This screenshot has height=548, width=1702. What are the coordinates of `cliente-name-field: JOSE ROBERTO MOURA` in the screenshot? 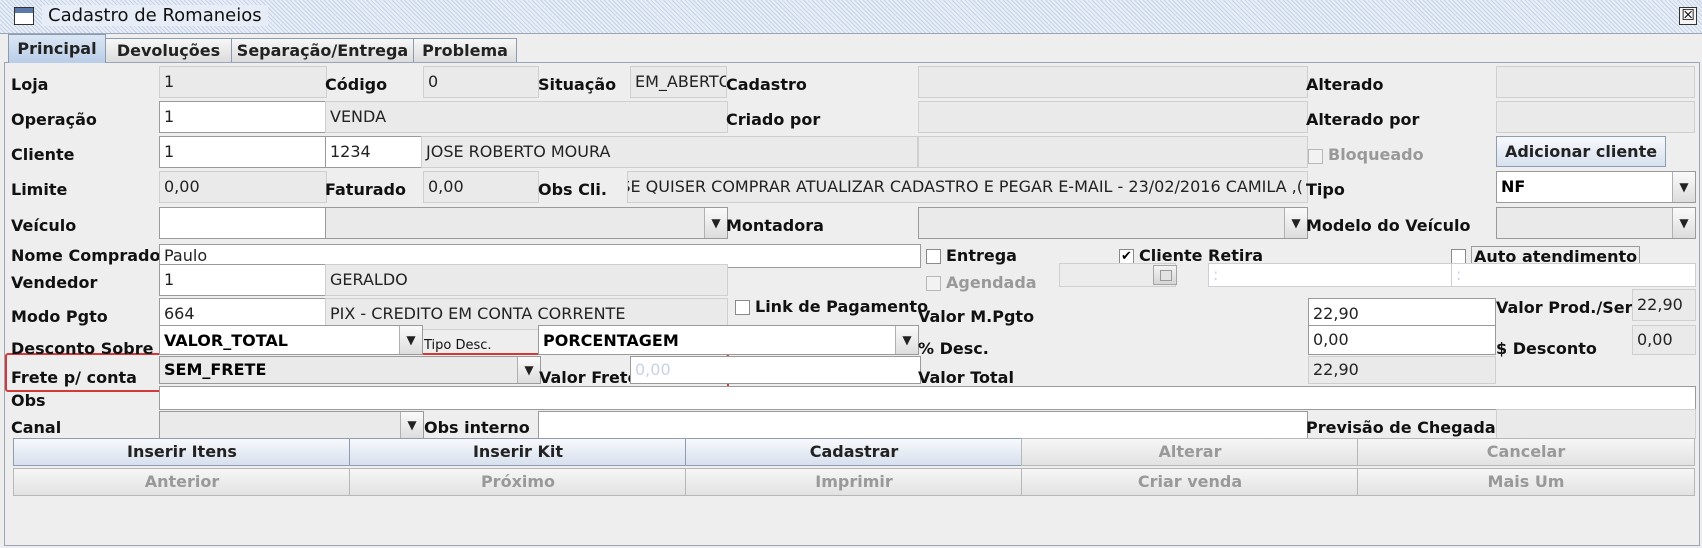 It's located at (669, 152).